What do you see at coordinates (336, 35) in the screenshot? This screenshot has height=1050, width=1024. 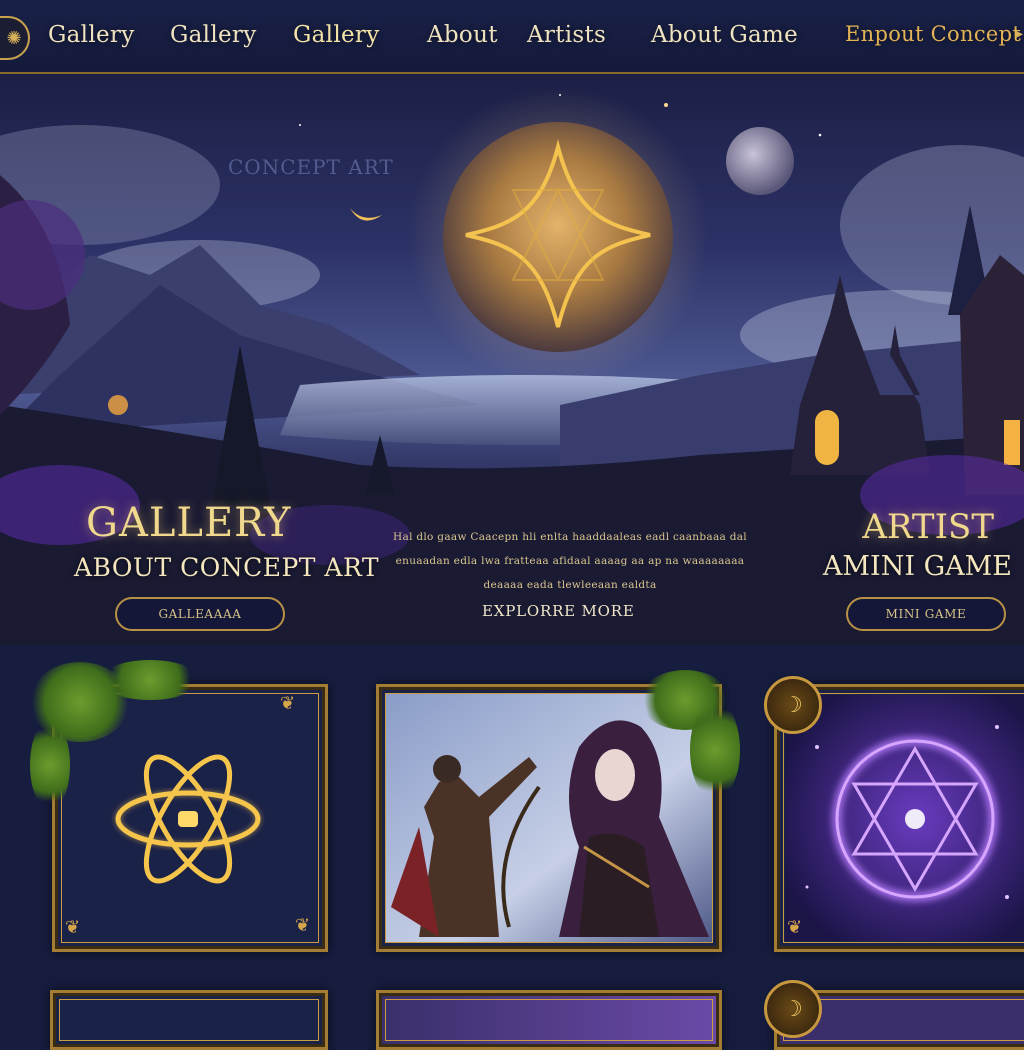 I see `nav-item-gallery-3: Gallery` at bounding box center [336, 35].